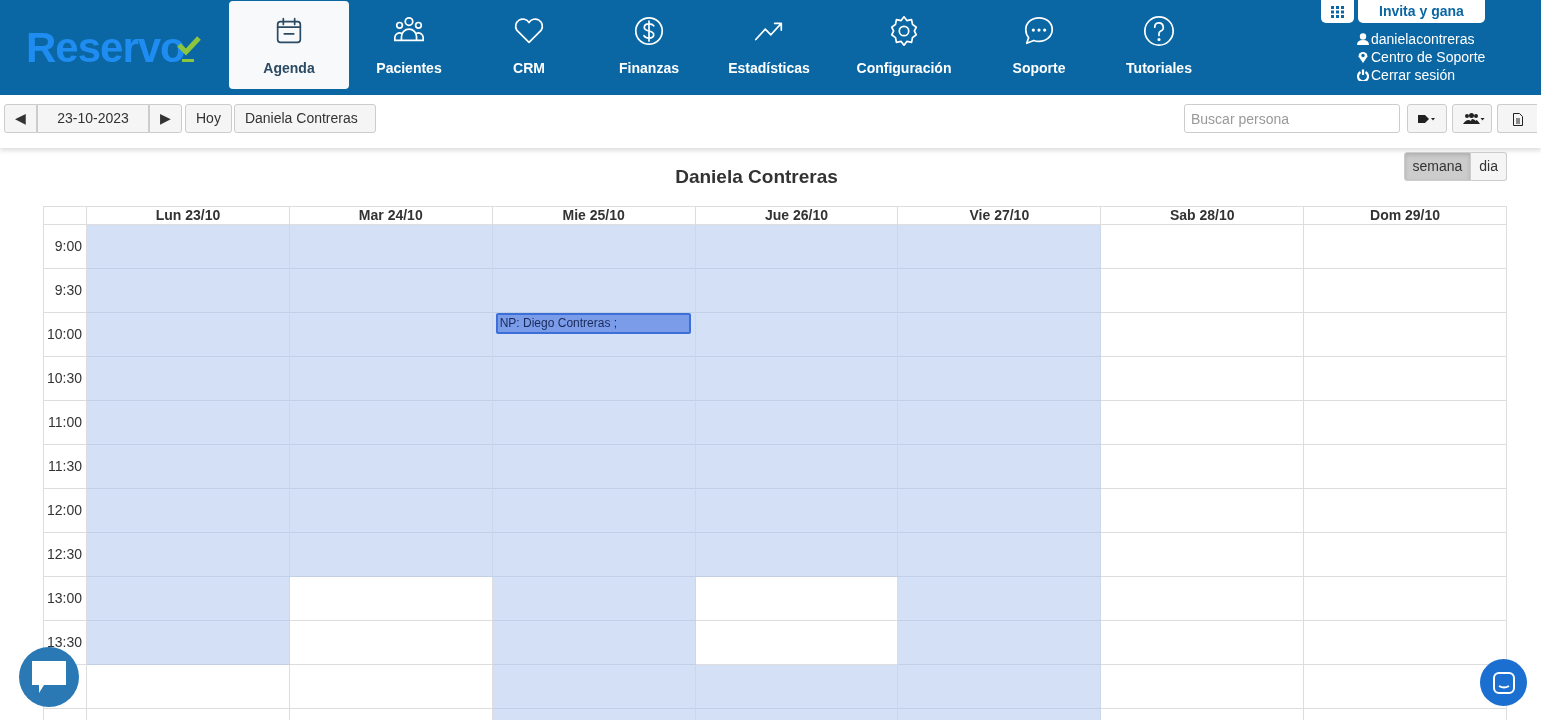  I want to click on professional-button: Daniela Contreras, so click(304, 118).